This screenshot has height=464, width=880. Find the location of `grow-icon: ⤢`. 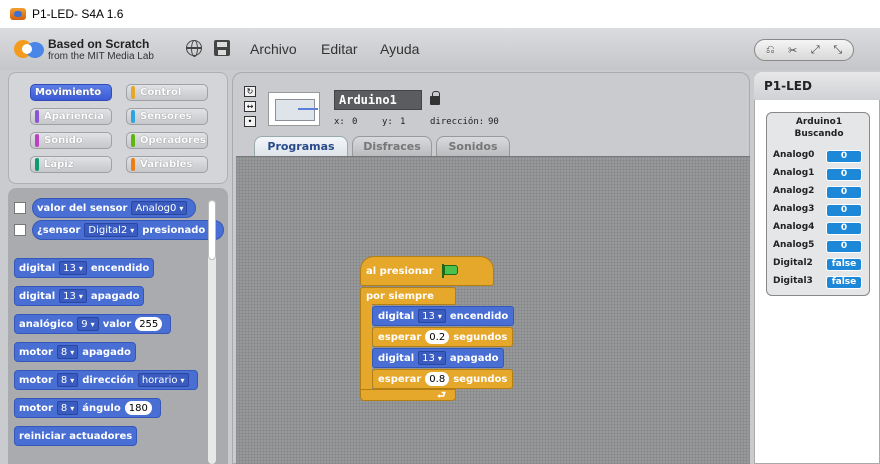

grow-icon: ⤢ is located at coordinates (815, 50).